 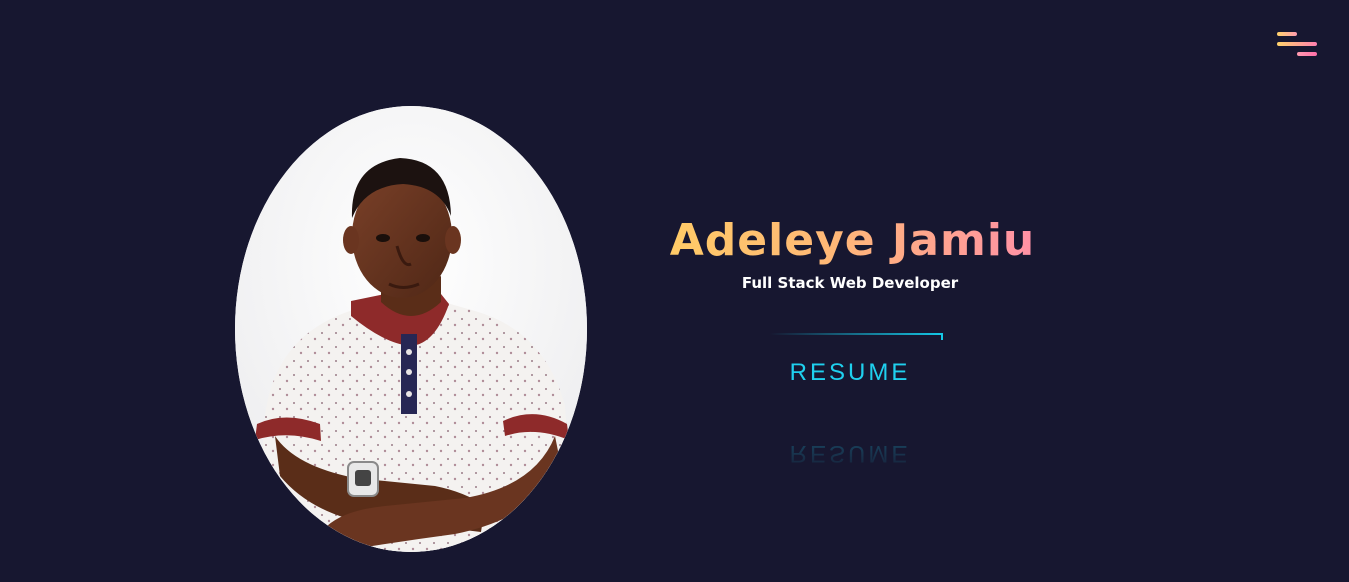 I want to click on resume-top-line, so click(x=856, y=334).